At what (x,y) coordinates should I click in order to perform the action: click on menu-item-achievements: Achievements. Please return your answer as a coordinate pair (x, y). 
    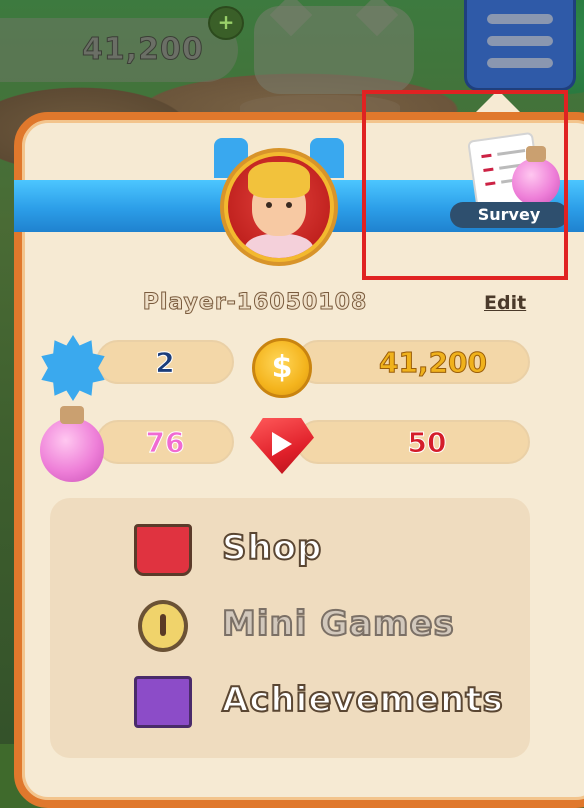
    Looking at the image, I should click on (324, 704).